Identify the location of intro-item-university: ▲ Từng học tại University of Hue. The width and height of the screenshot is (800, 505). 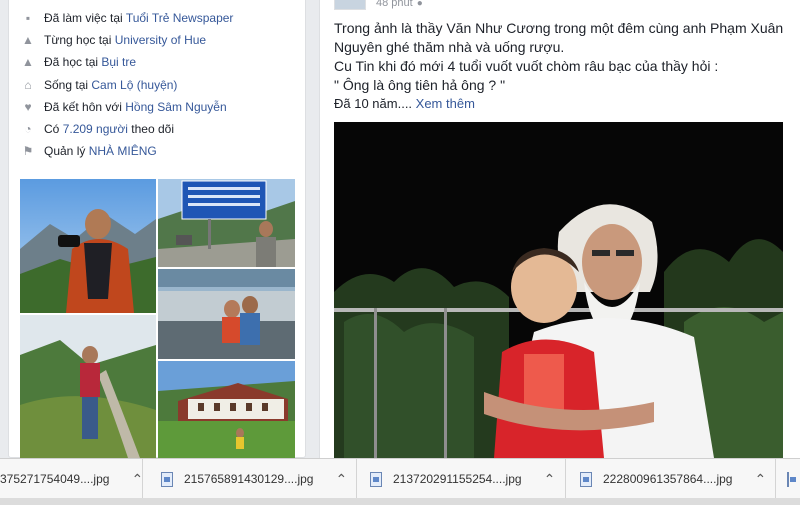
(163, 40).